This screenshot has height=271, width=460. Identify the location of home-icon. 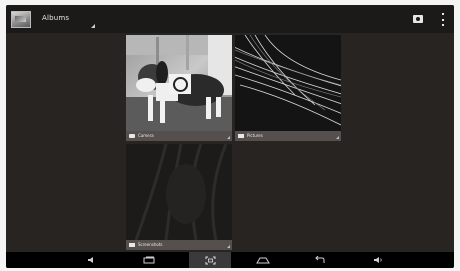
(263, 260).